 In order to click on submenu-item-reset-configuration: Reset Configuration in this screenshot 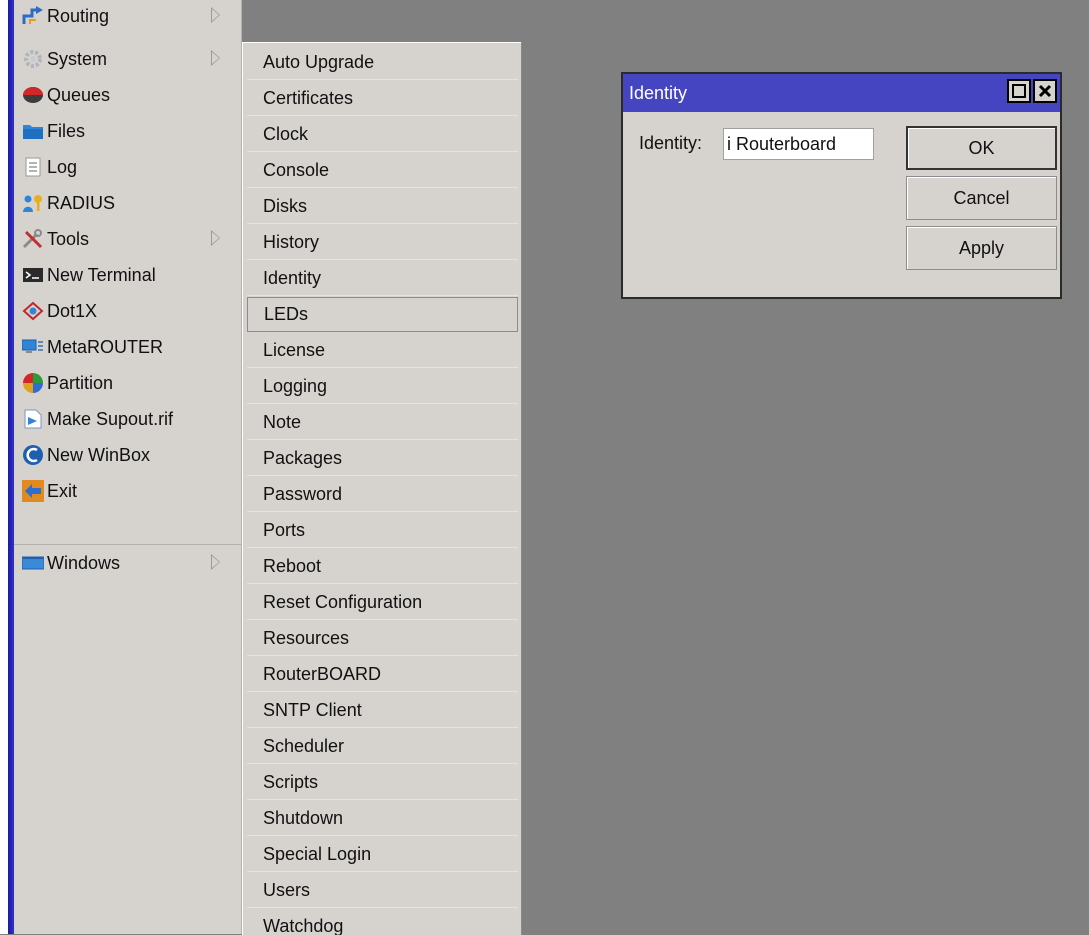, I will do `click(382, 602)`.